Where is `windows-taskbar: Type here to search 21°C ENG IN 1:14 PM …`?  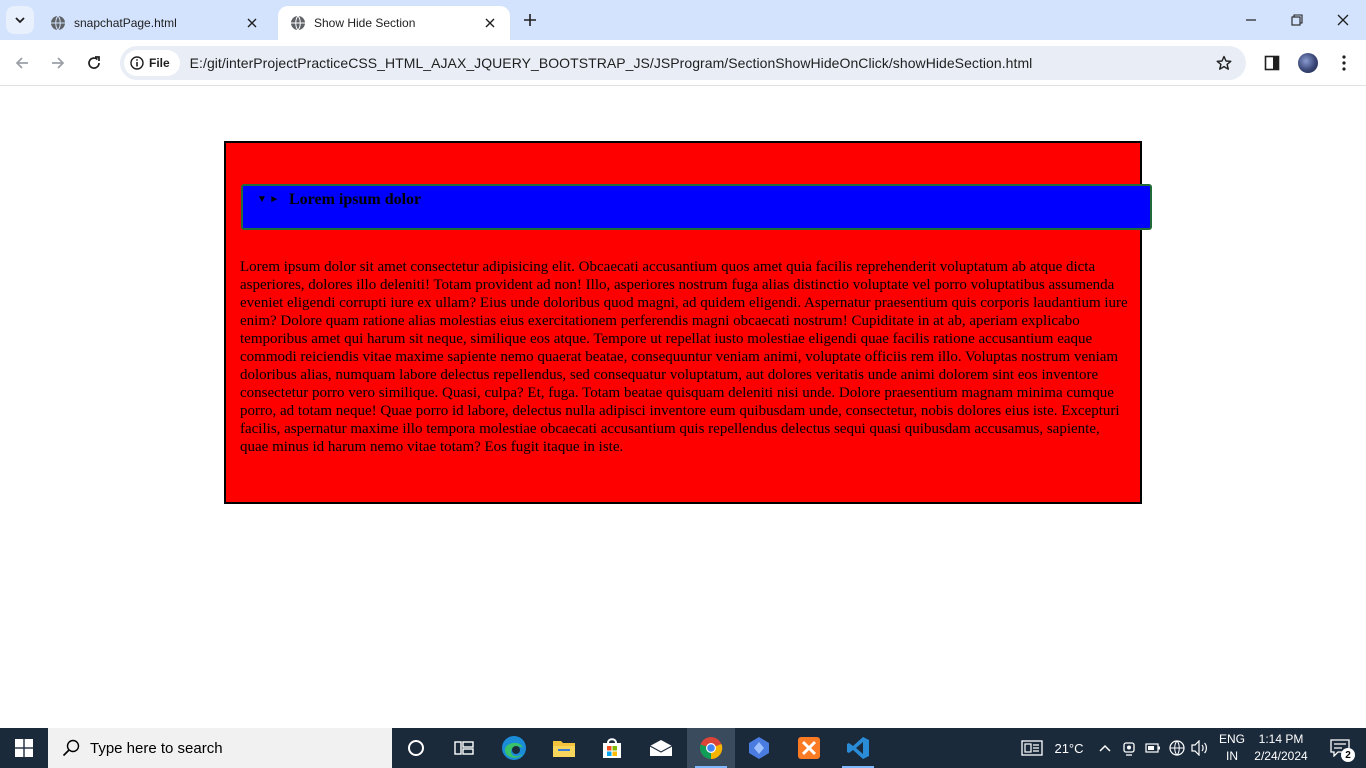
windows-taskbar: Type here to search 21°C ENG IN 1:14 PM … is located at coordinates (683, 748).